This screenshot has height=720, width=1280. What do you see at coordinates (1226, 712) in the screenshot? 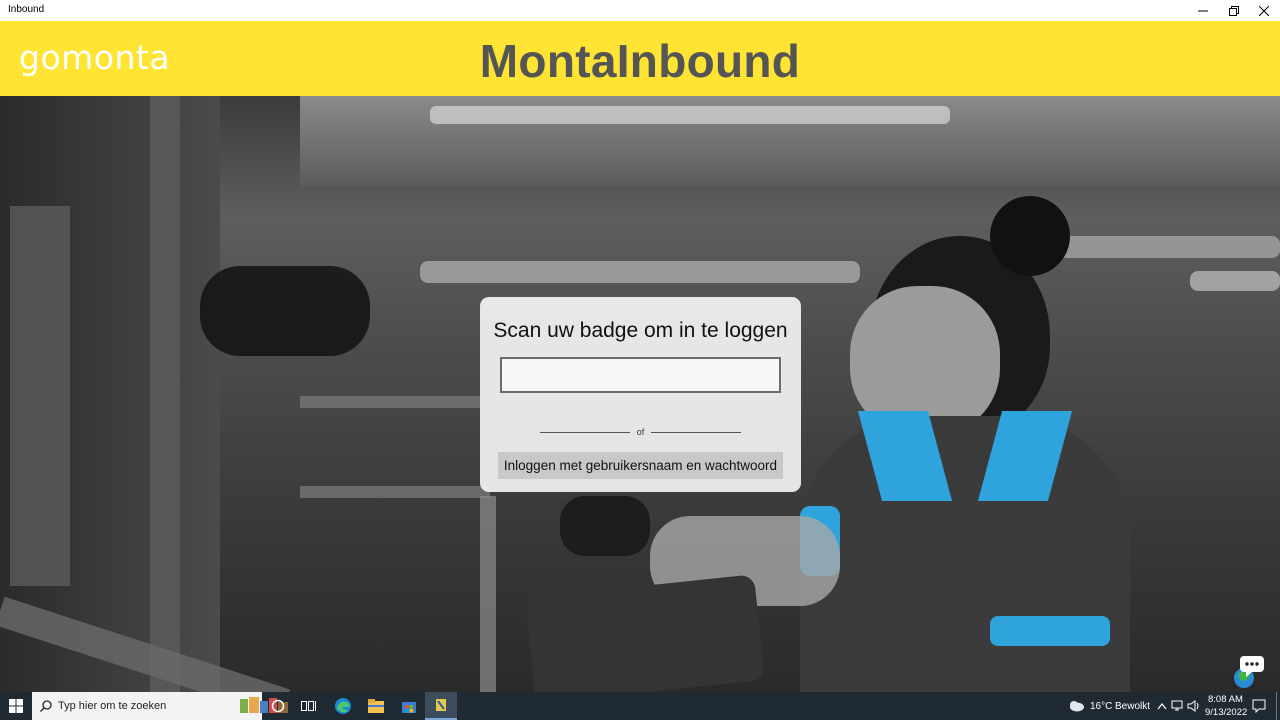
I see `clock-date: 9/13/2022` at bounding box center [1226, 712].